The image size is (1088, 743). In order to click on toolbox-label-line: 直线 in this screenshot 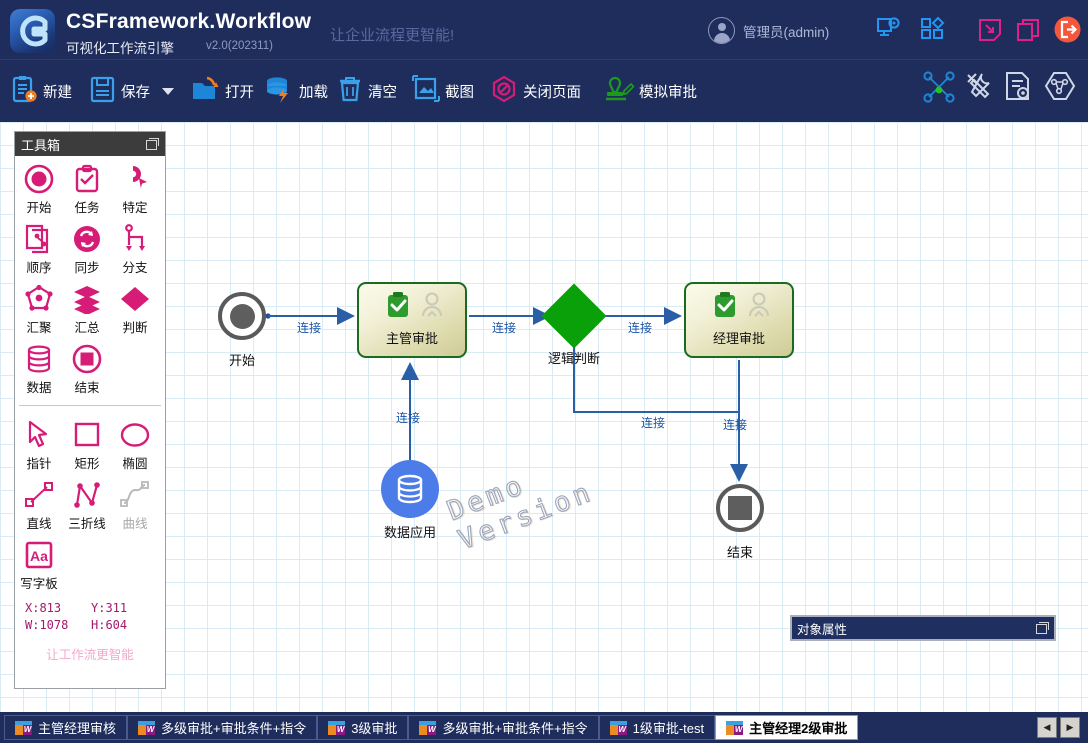, I will do `click(39, 524)`.